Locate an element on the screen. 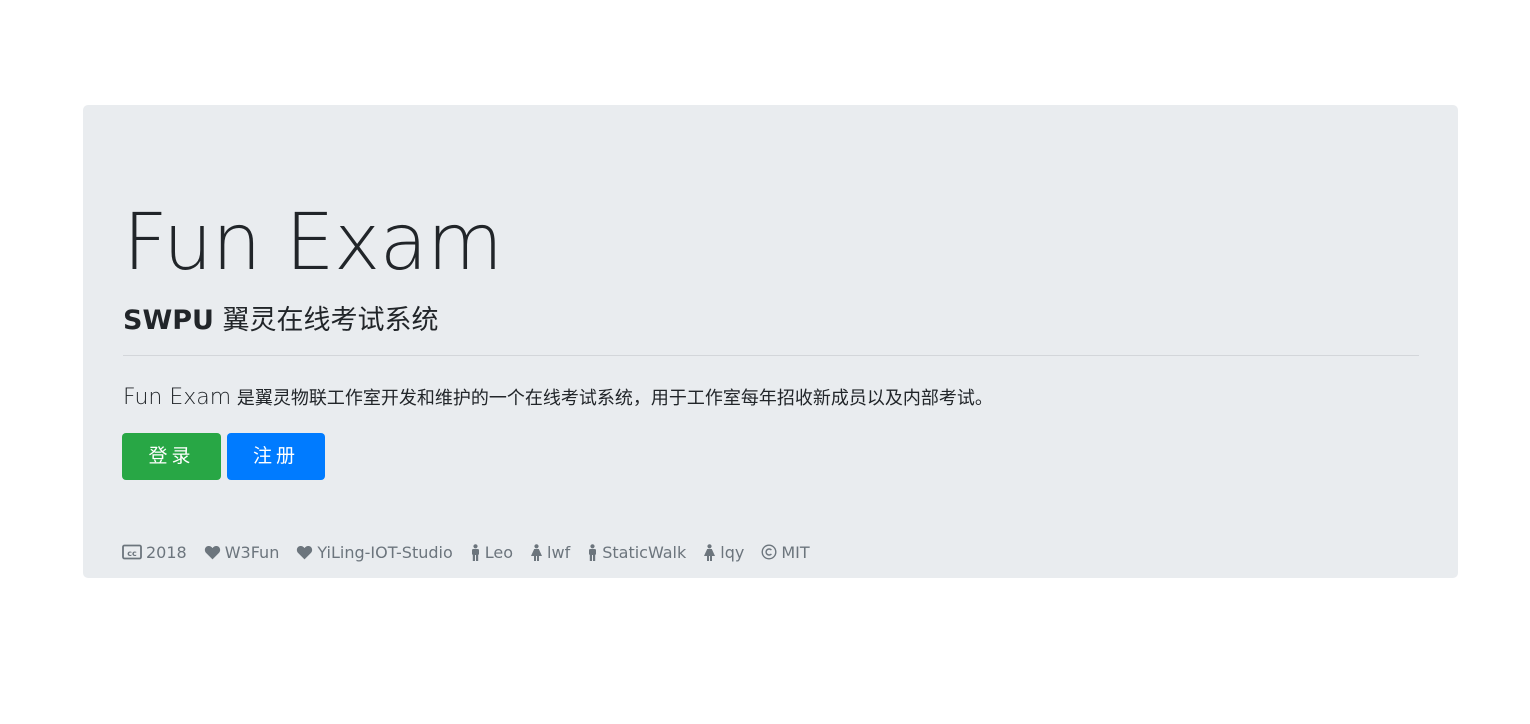 This screenshot has width=1530, height=724. page-title: Fun Exam is located at coordinates (313, 243).